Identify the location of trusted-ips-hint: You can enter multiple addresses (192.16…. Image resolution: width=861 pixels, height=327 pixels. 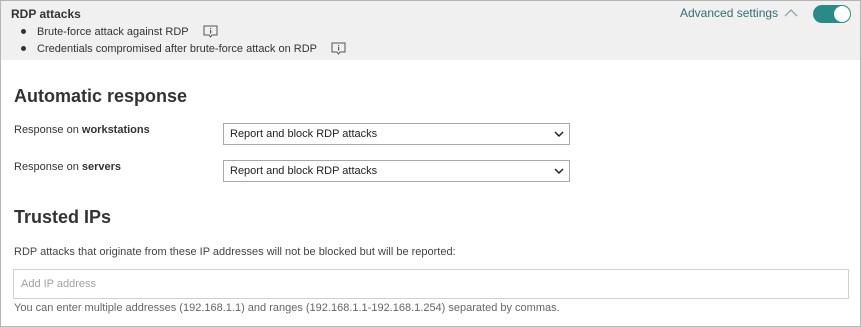
(287, 308).